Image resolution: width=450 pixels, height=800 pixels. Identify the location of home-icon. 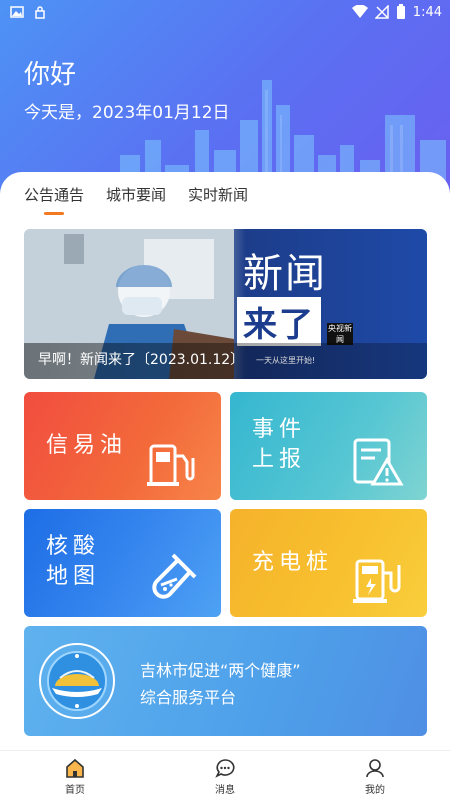
(75, 768).